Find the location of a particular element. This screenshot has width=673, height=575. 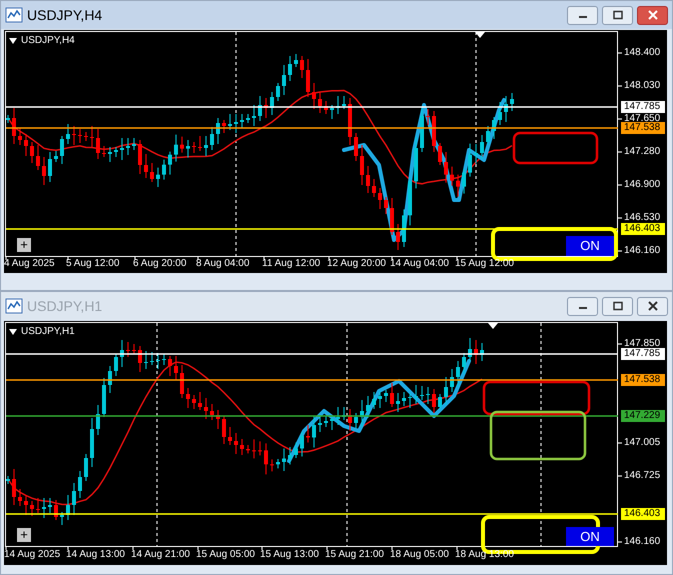

price-axis-label: 146.530 is located at coordinates (642, 218).